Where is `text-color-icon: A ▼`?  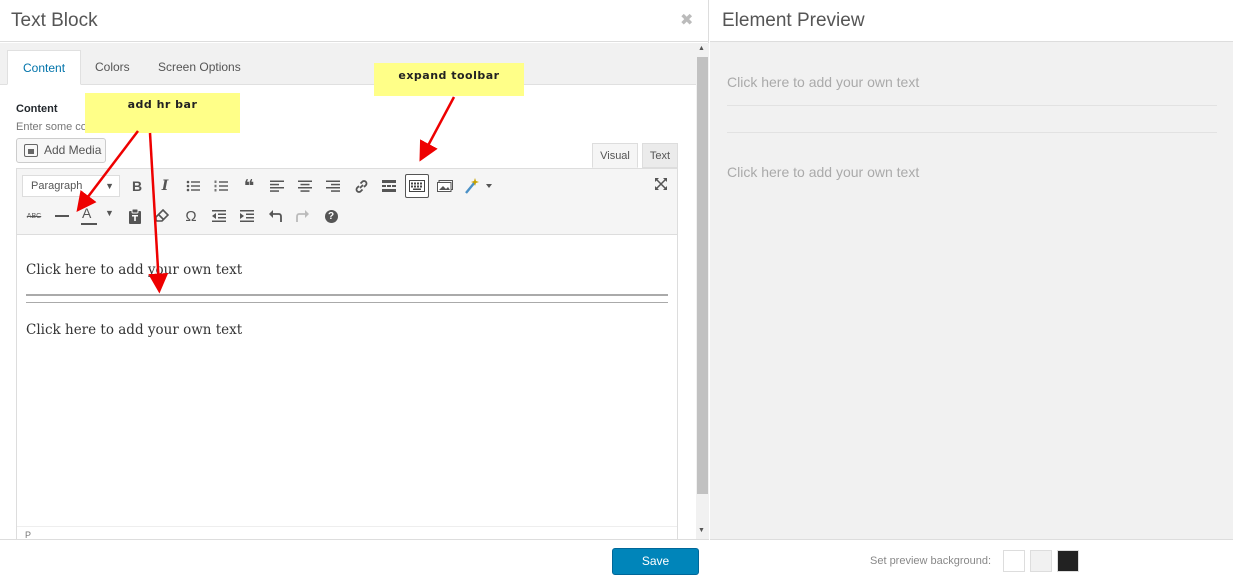
text-color-icon: A ▼ is located at coordinates (96, 216).